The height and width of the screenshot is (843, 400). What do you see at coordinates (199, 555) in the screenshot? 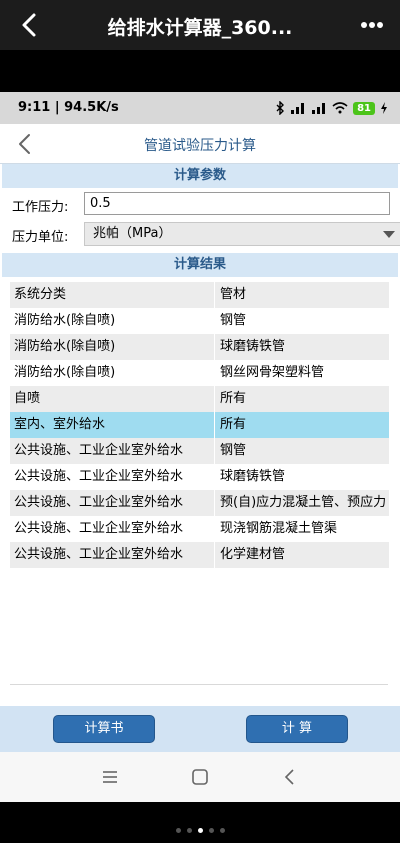
I see `table-row: 公共设施、工业企业室外给水 化学建材管` at bounding box center [199, 555].